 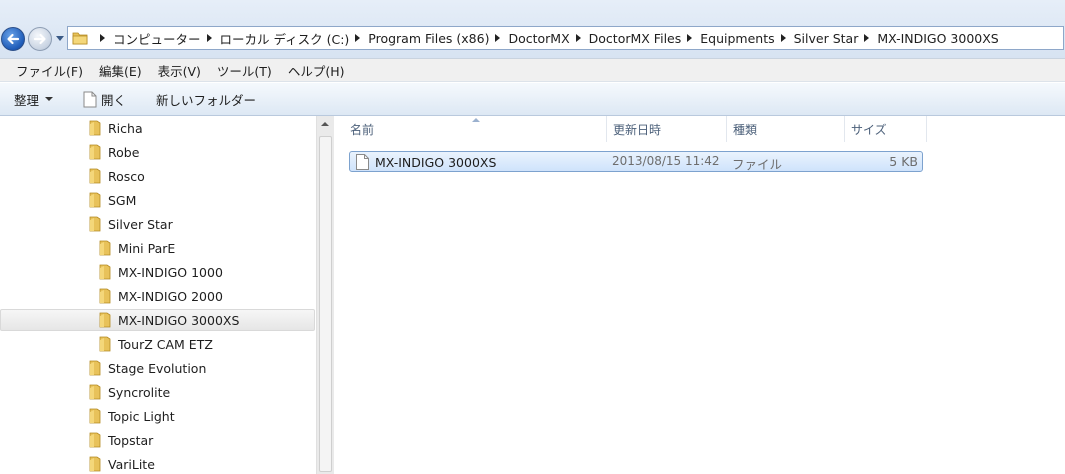 I want to click on column-header-size: サイズ, so click(x=886, y=129).